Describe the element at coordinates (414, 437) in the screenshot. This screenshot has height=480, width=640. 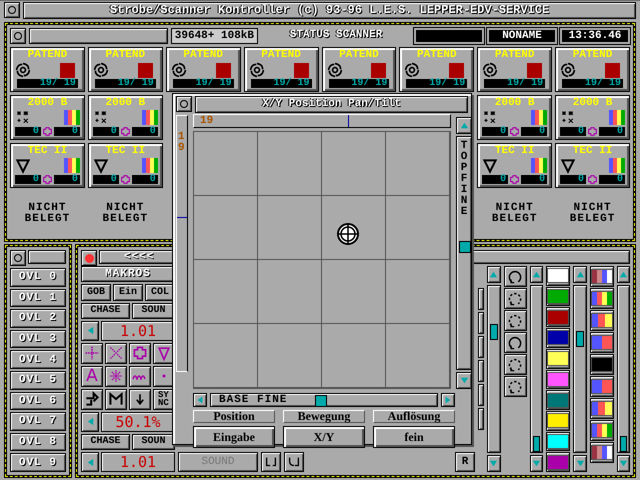
I see `setting-button: fein` at that location.